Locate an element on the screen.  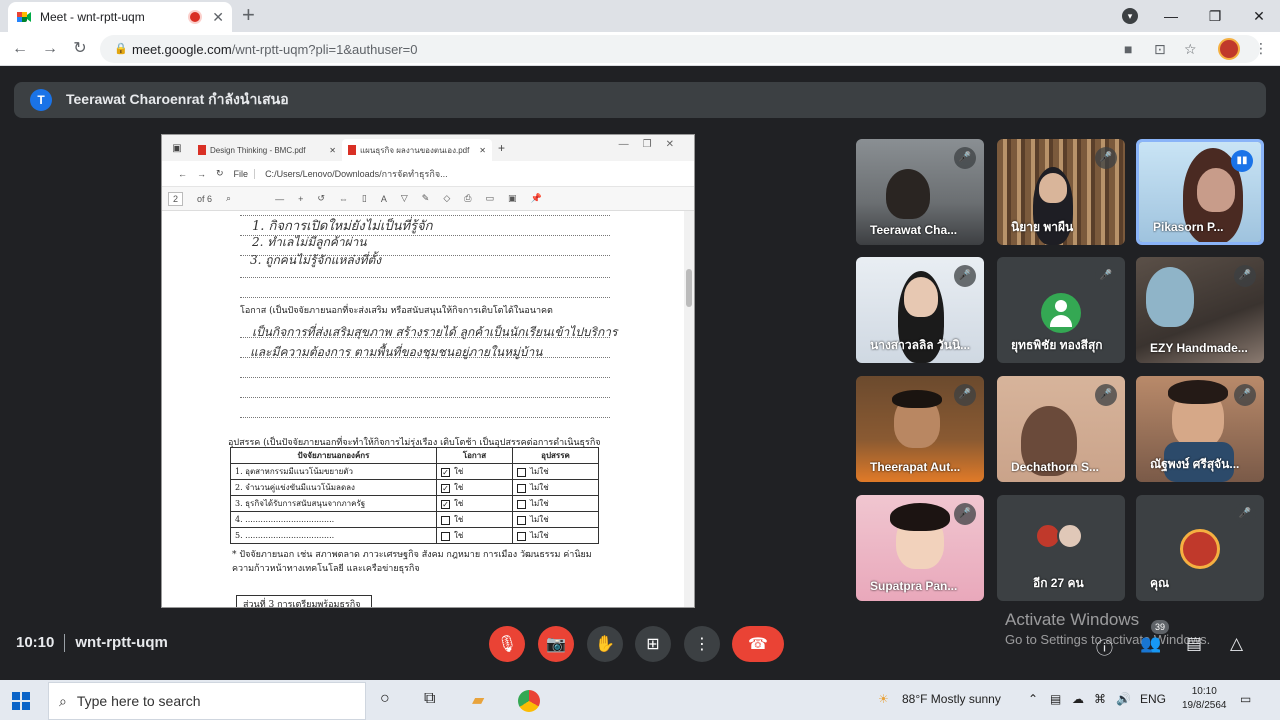
pdf-erase-icon: ◇ is located at coordinates (447, 198).